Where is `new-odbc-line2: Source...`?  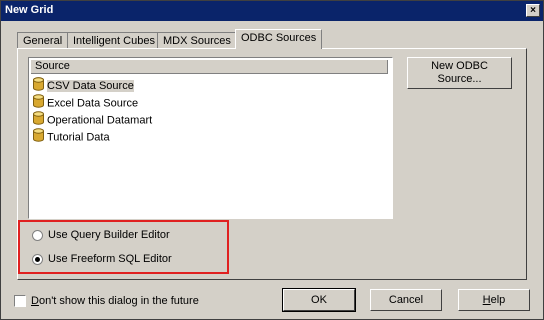
new-odbc-line2: Source... is located at coordinates (459, 79).